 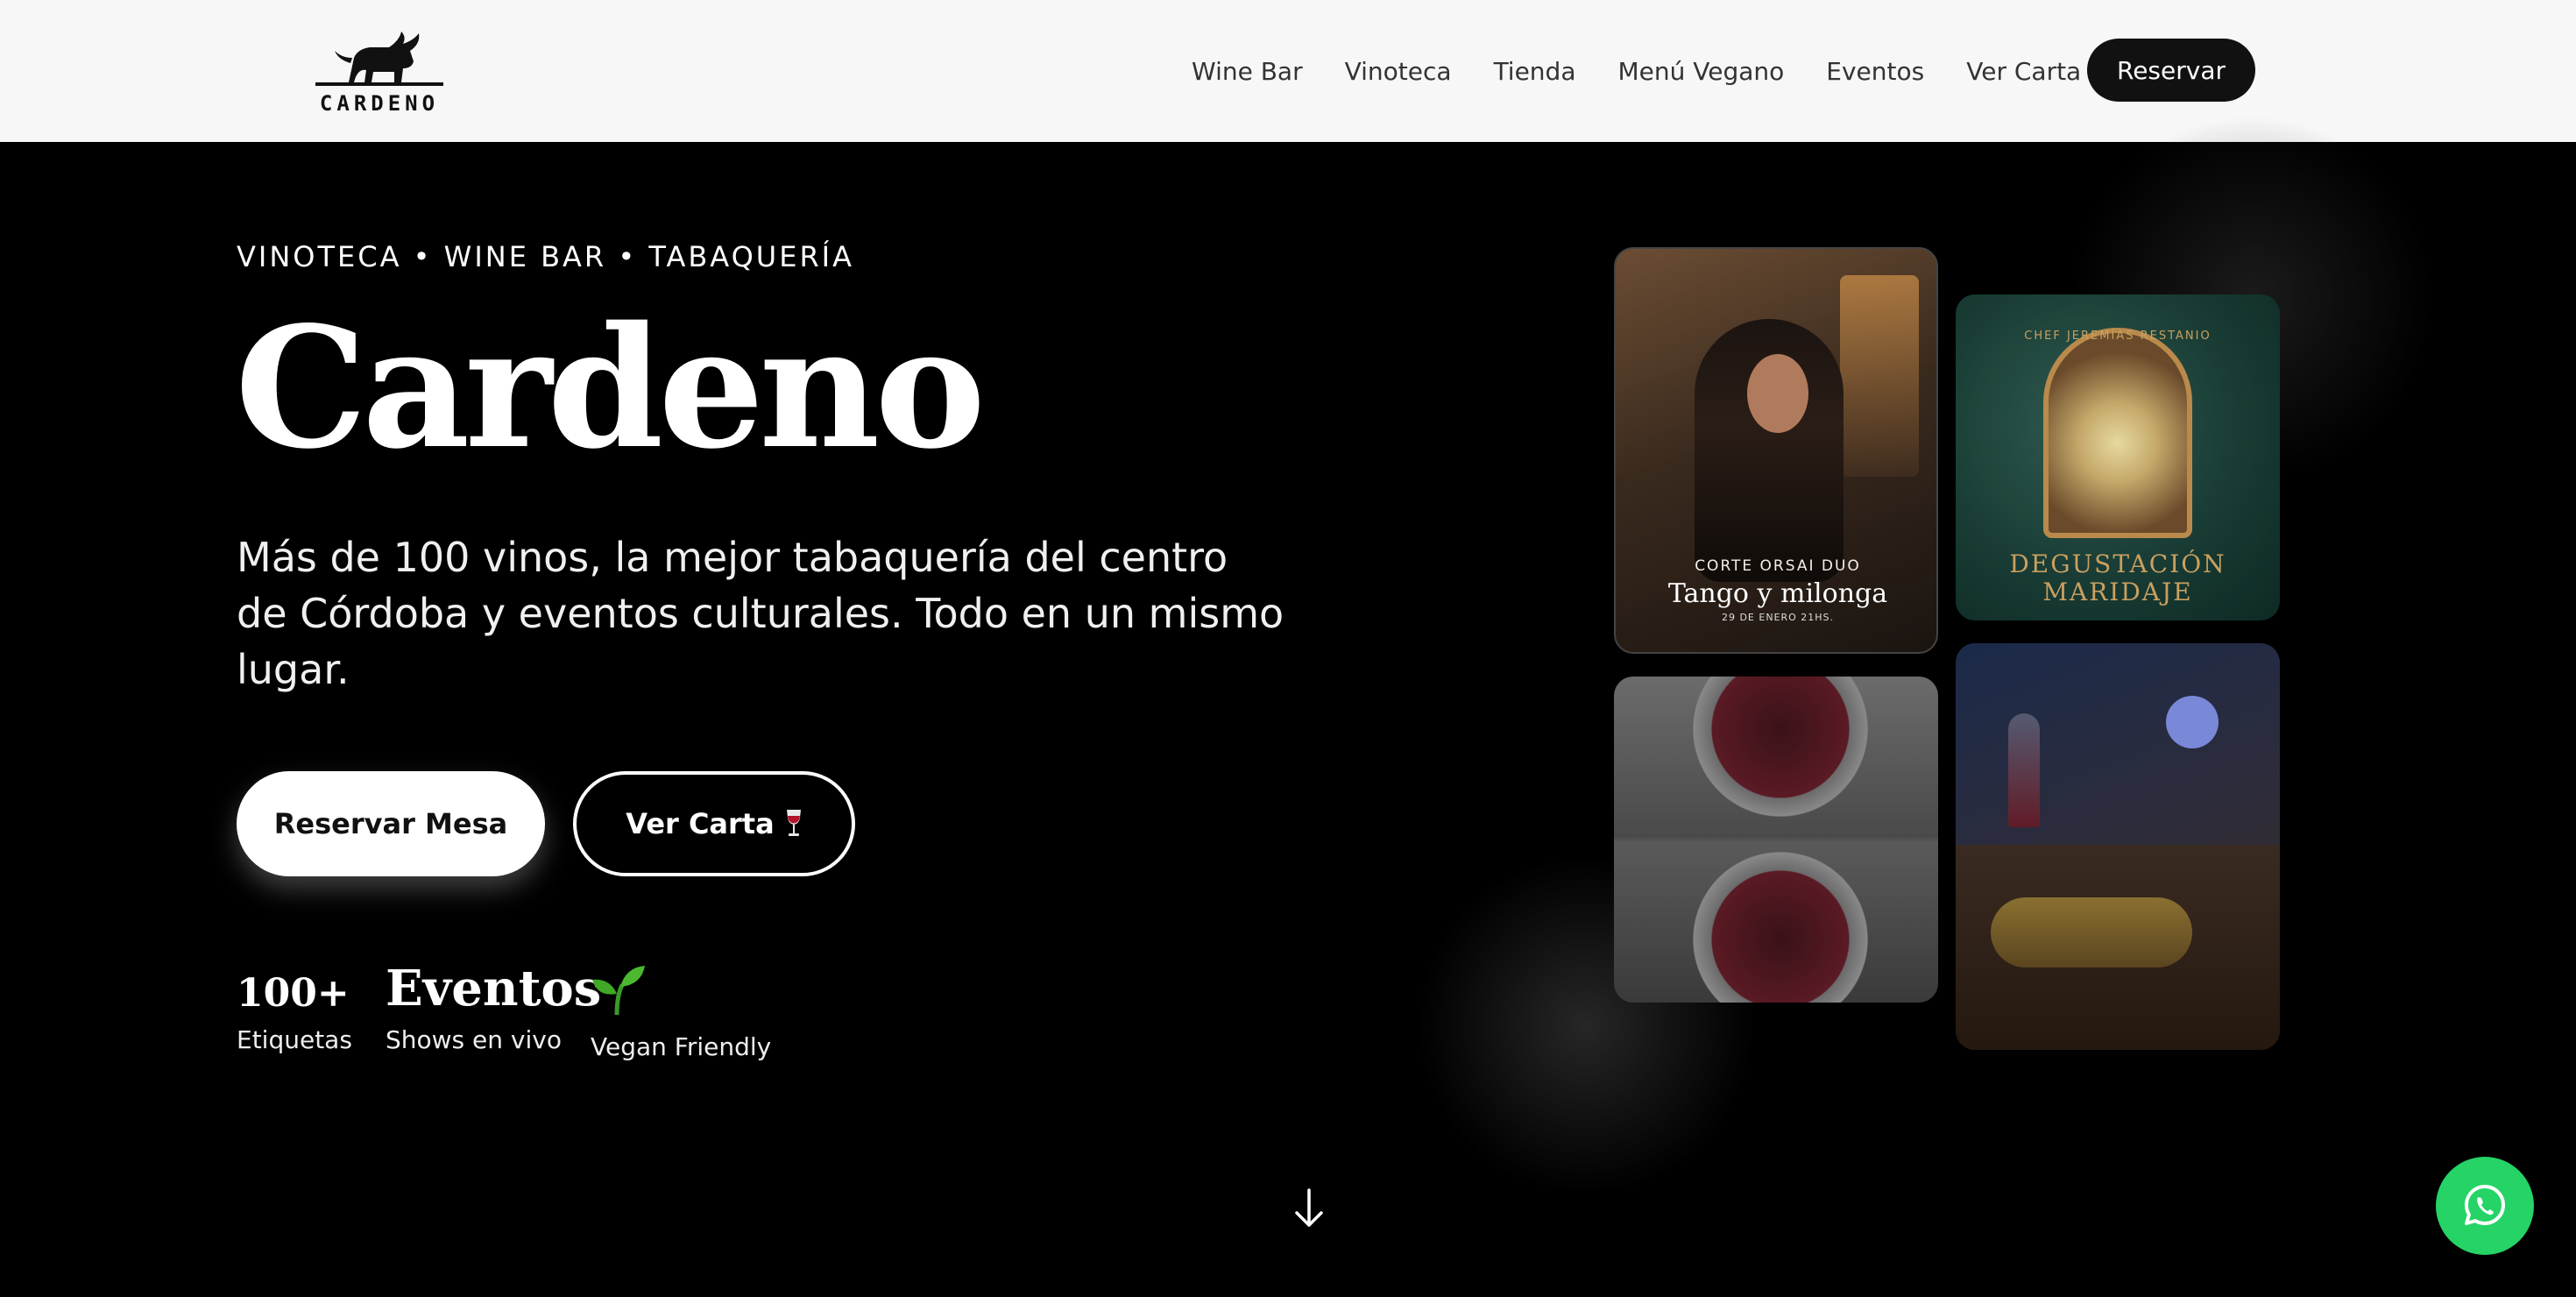 What do you see at coordinates (2117, 592) in the screenshot?
I see `event-title-line: MARIDAJE` at bounding box center [2117, 592].